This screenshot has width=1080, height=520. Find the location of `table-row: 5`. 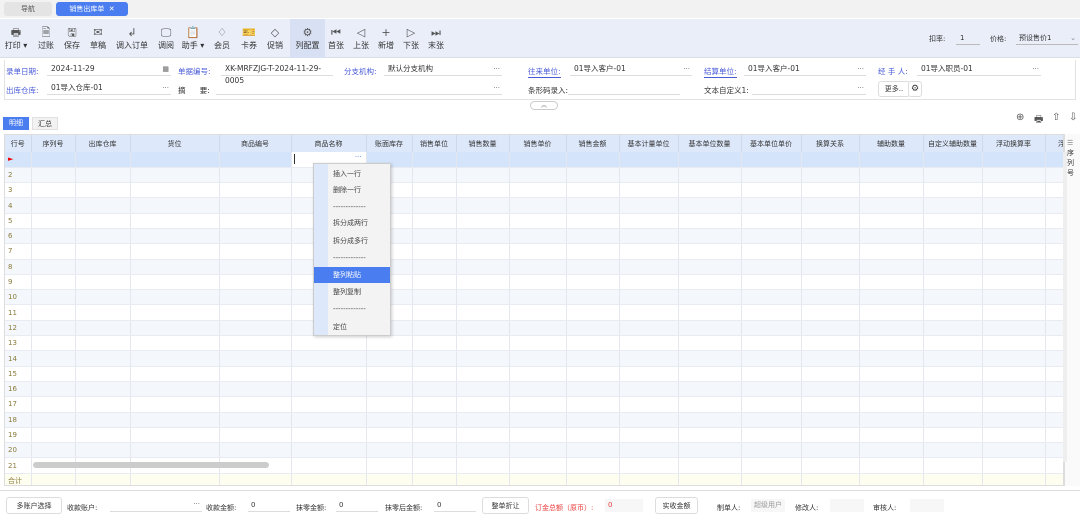

table-row: 5 is located at coordinates (534, 221).